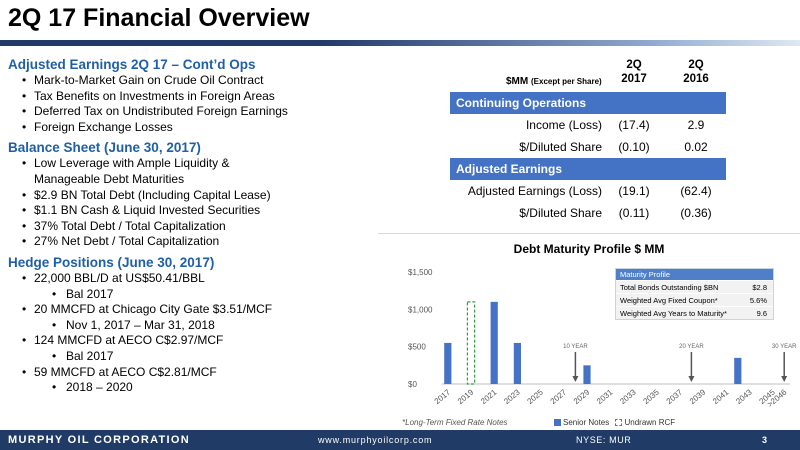 Image resolution: width=800 pixels, height=450 pixels. I want to click on hedge-positions-heading: Hedge Positions (June 30, 2017), so click(111, 262).